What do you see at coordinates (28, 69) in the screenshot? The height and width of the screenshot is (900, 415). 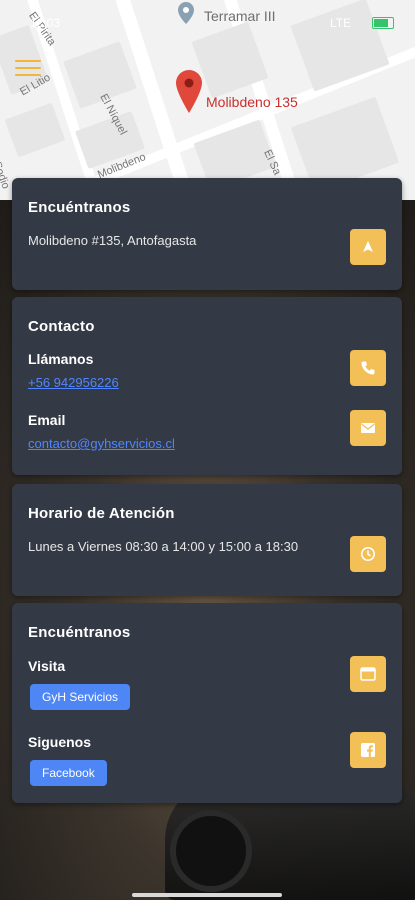 I see `hamburger-menu-icon` at bounding box center [28, 69].